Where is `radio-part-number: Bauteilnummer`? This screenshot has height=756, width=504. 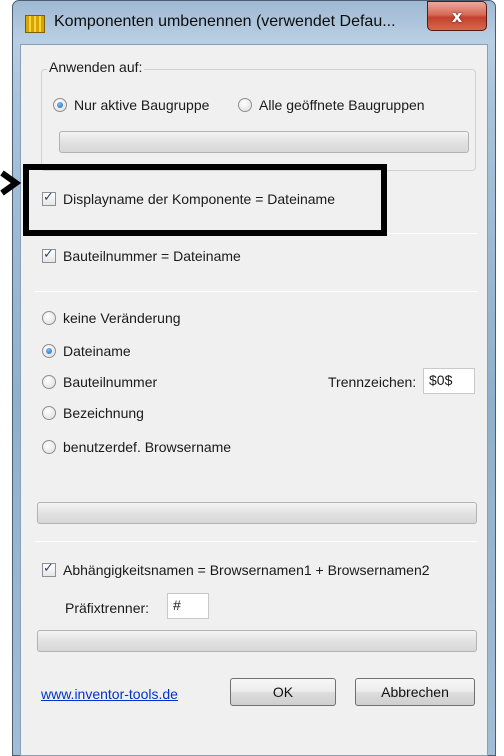 radio-part-number: Bauteilnummer is located at coordinates (99, 382).